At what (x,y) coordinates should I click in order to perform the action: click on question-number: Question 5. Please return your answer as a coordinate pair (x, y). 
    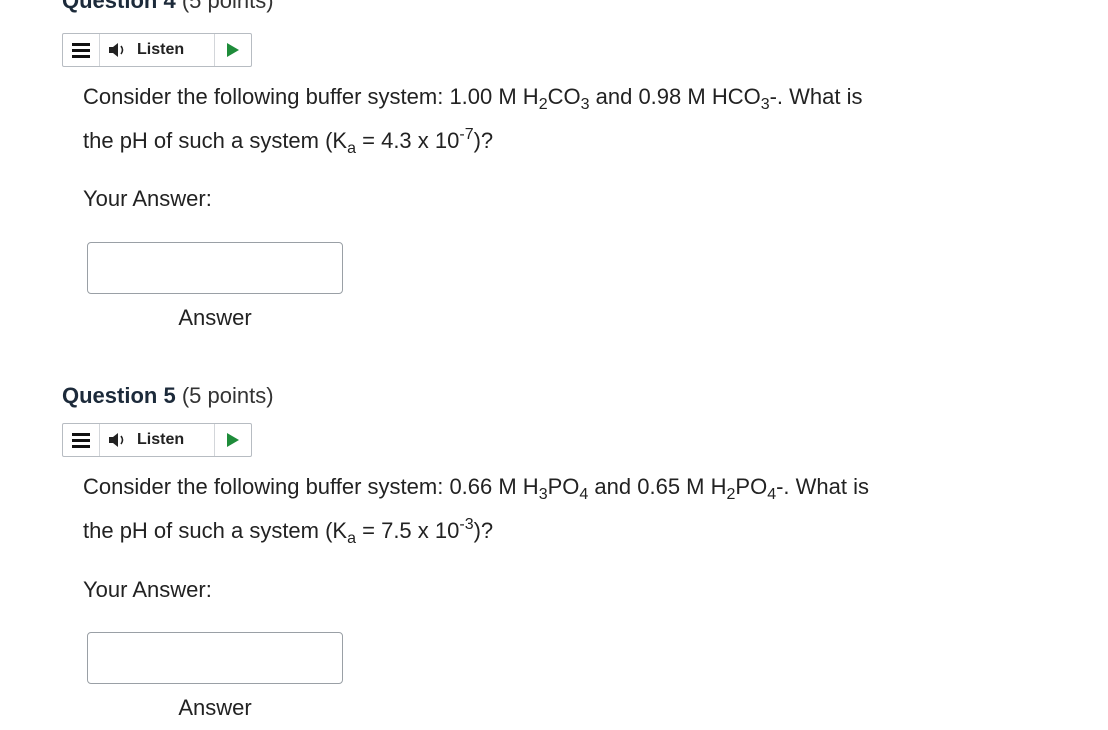
    Looking at the image, I should click on (119, 395).